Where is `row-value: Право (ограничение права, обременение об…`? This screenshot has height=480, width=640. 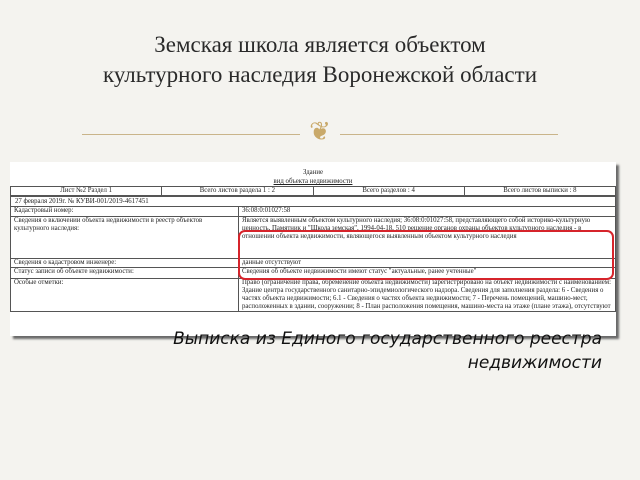
row-value: Право (ограничение права, обременение об… is located at coordinates (427, 295).